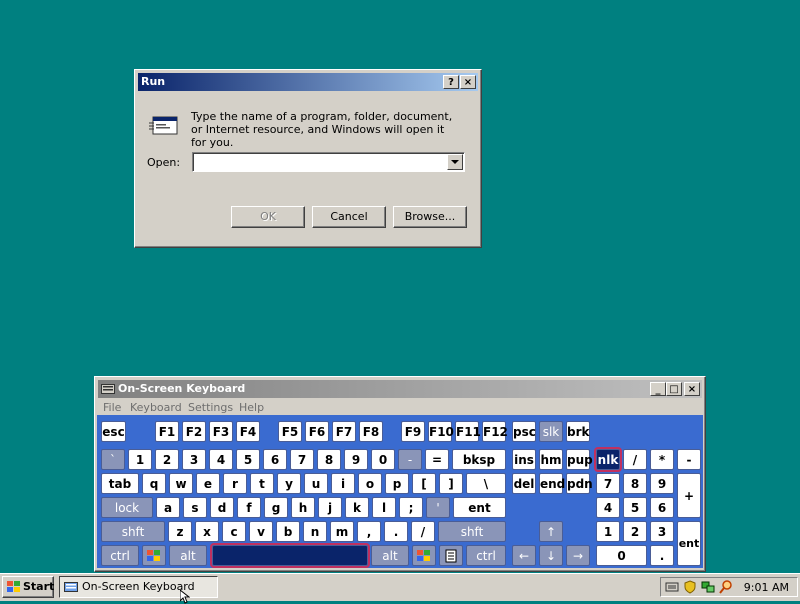  What do you see at coordinates (551, 531) in the screenshot?
I see `key: ↑` at bounding box center [551, 531].